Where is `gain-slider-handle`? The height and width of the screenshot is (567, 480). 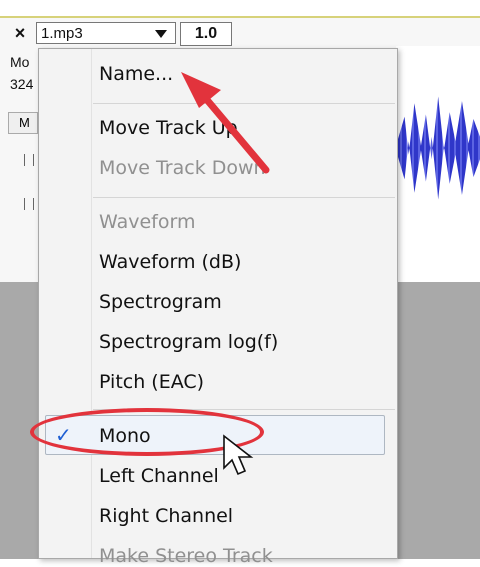 gain-slider-handle is located at coordinates (29, 160).